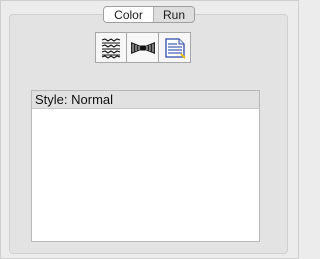 Image resolution: width=320 pixels, height=259 pixels. I want to click on document-button, so click(175, 47).